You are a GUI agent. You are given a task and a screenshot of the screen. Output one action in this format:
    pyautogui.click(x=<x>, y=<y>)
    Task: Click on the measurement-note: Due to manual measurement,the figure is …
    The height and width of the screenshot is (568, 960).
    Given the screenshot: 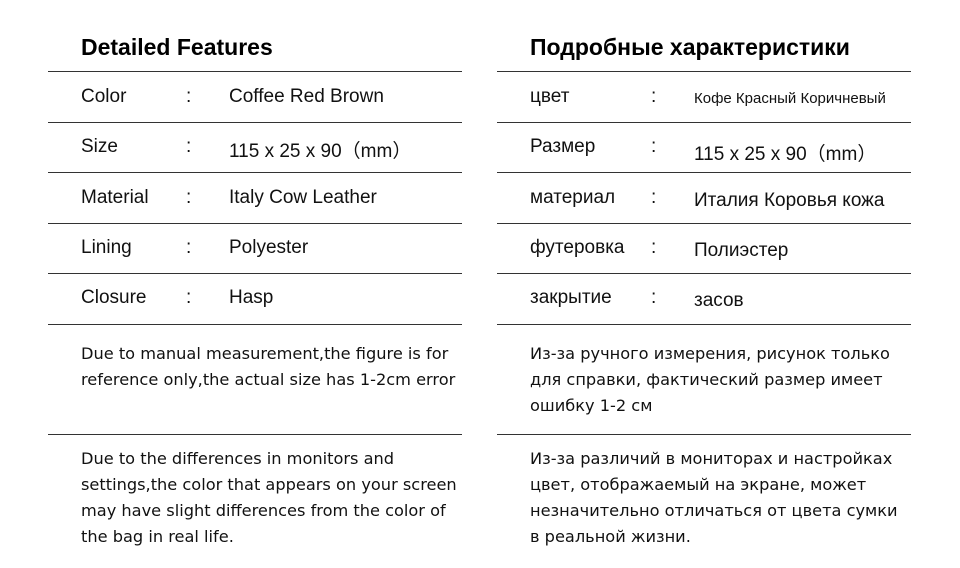 What is the action you would take?
    pyautogui.click(x=268, y=366)
    